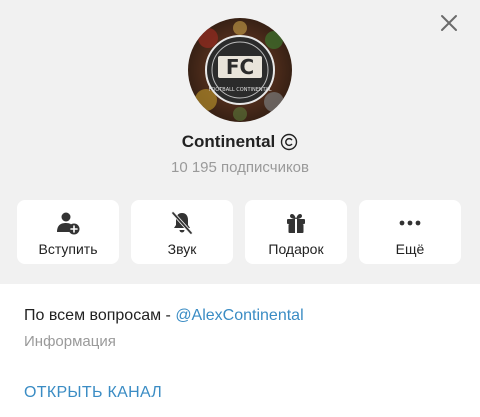 The height and width of the screenshot is (417, 480). I want to click on subscriber-count: 10 195 подписчиков, so click(239, 167).